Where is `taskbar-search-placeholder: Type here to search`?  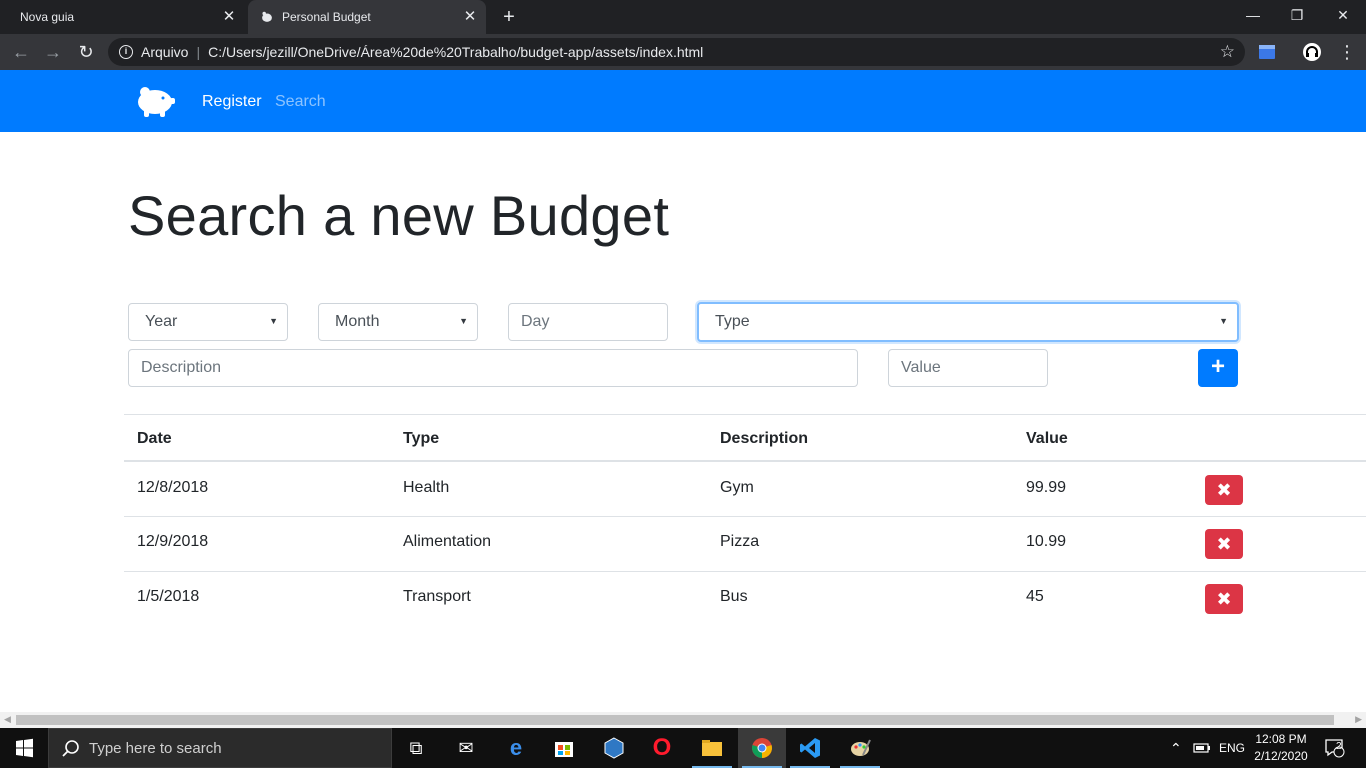
taskbar-search-placeholder: Type here to search is located at coordinates (155, 748).